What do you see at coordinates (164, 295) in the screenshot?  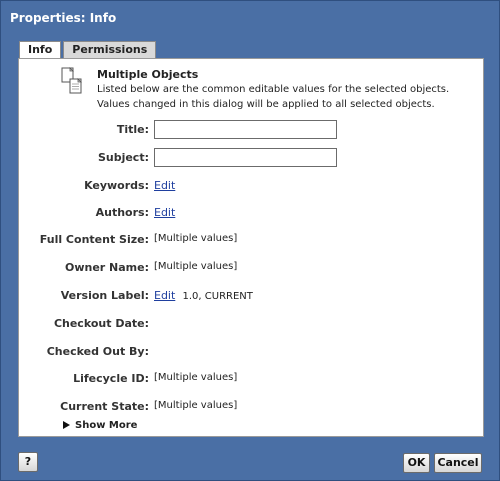 I see `version-label-edit-link: Edit` at bounding box center [164, 295].